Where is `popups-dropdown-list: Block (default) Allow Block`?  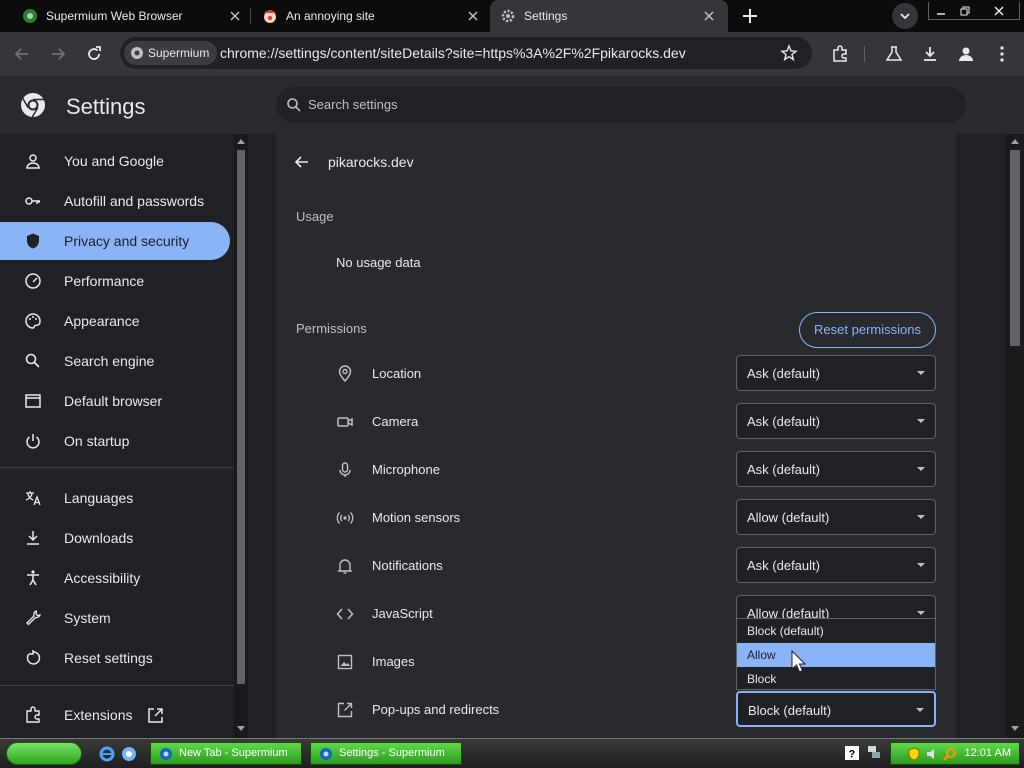
popups-dropdown-list: Block (default) Allow Block is located at coordinates (836, 654).